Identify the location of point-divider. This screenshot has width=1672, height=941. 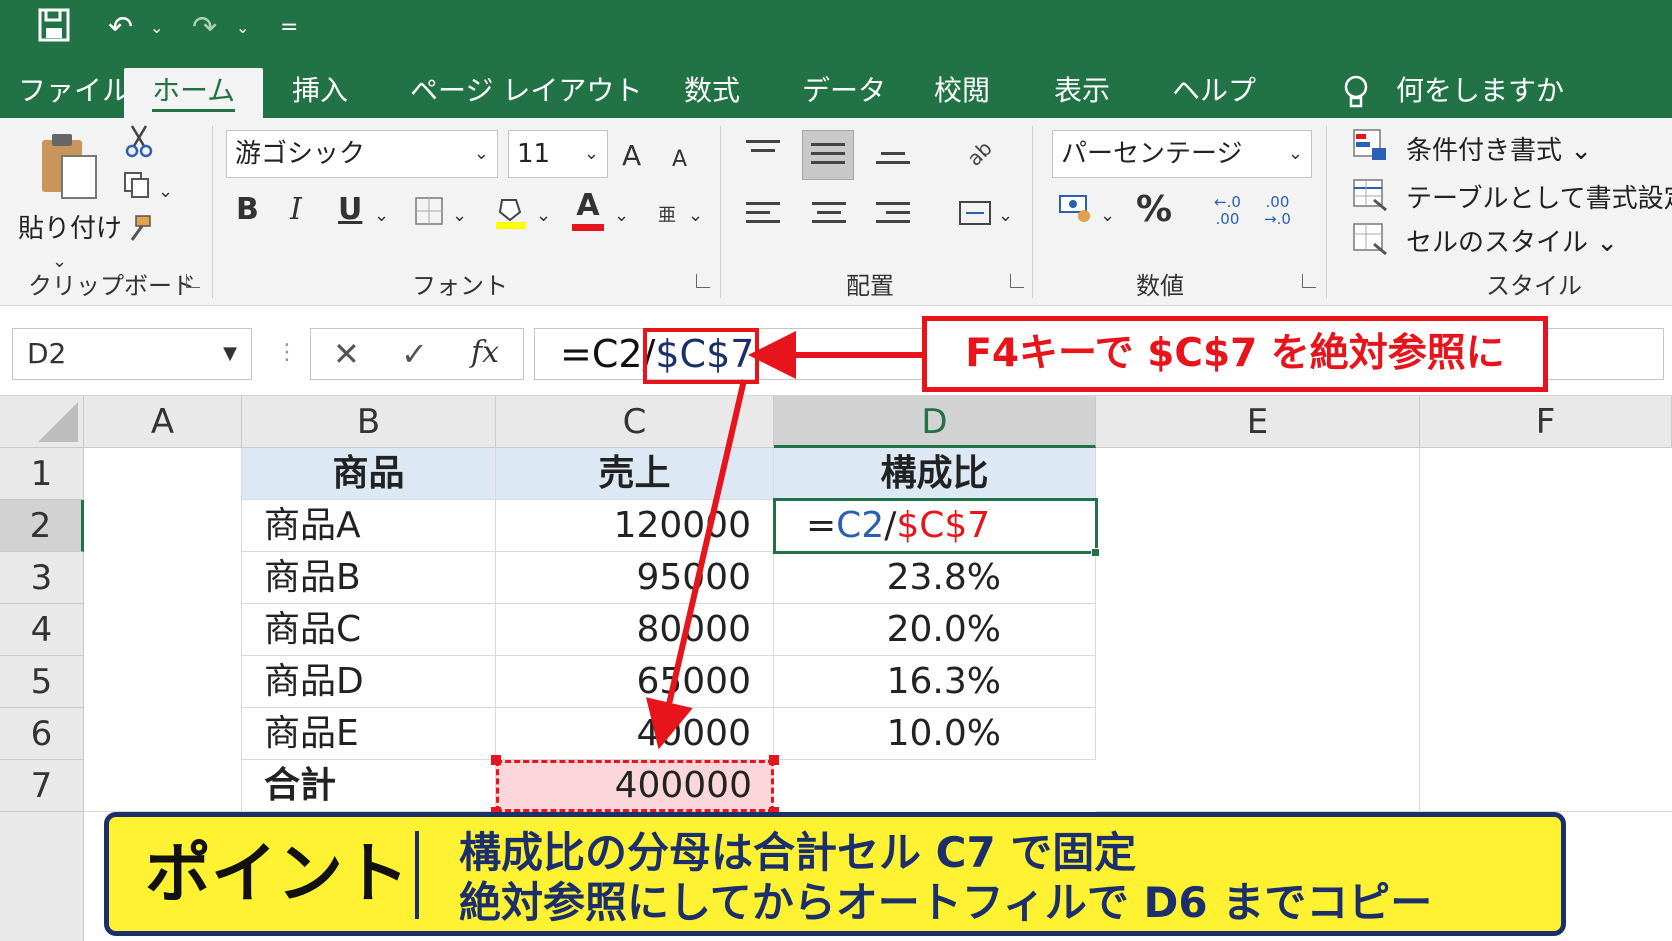
(417, 875).